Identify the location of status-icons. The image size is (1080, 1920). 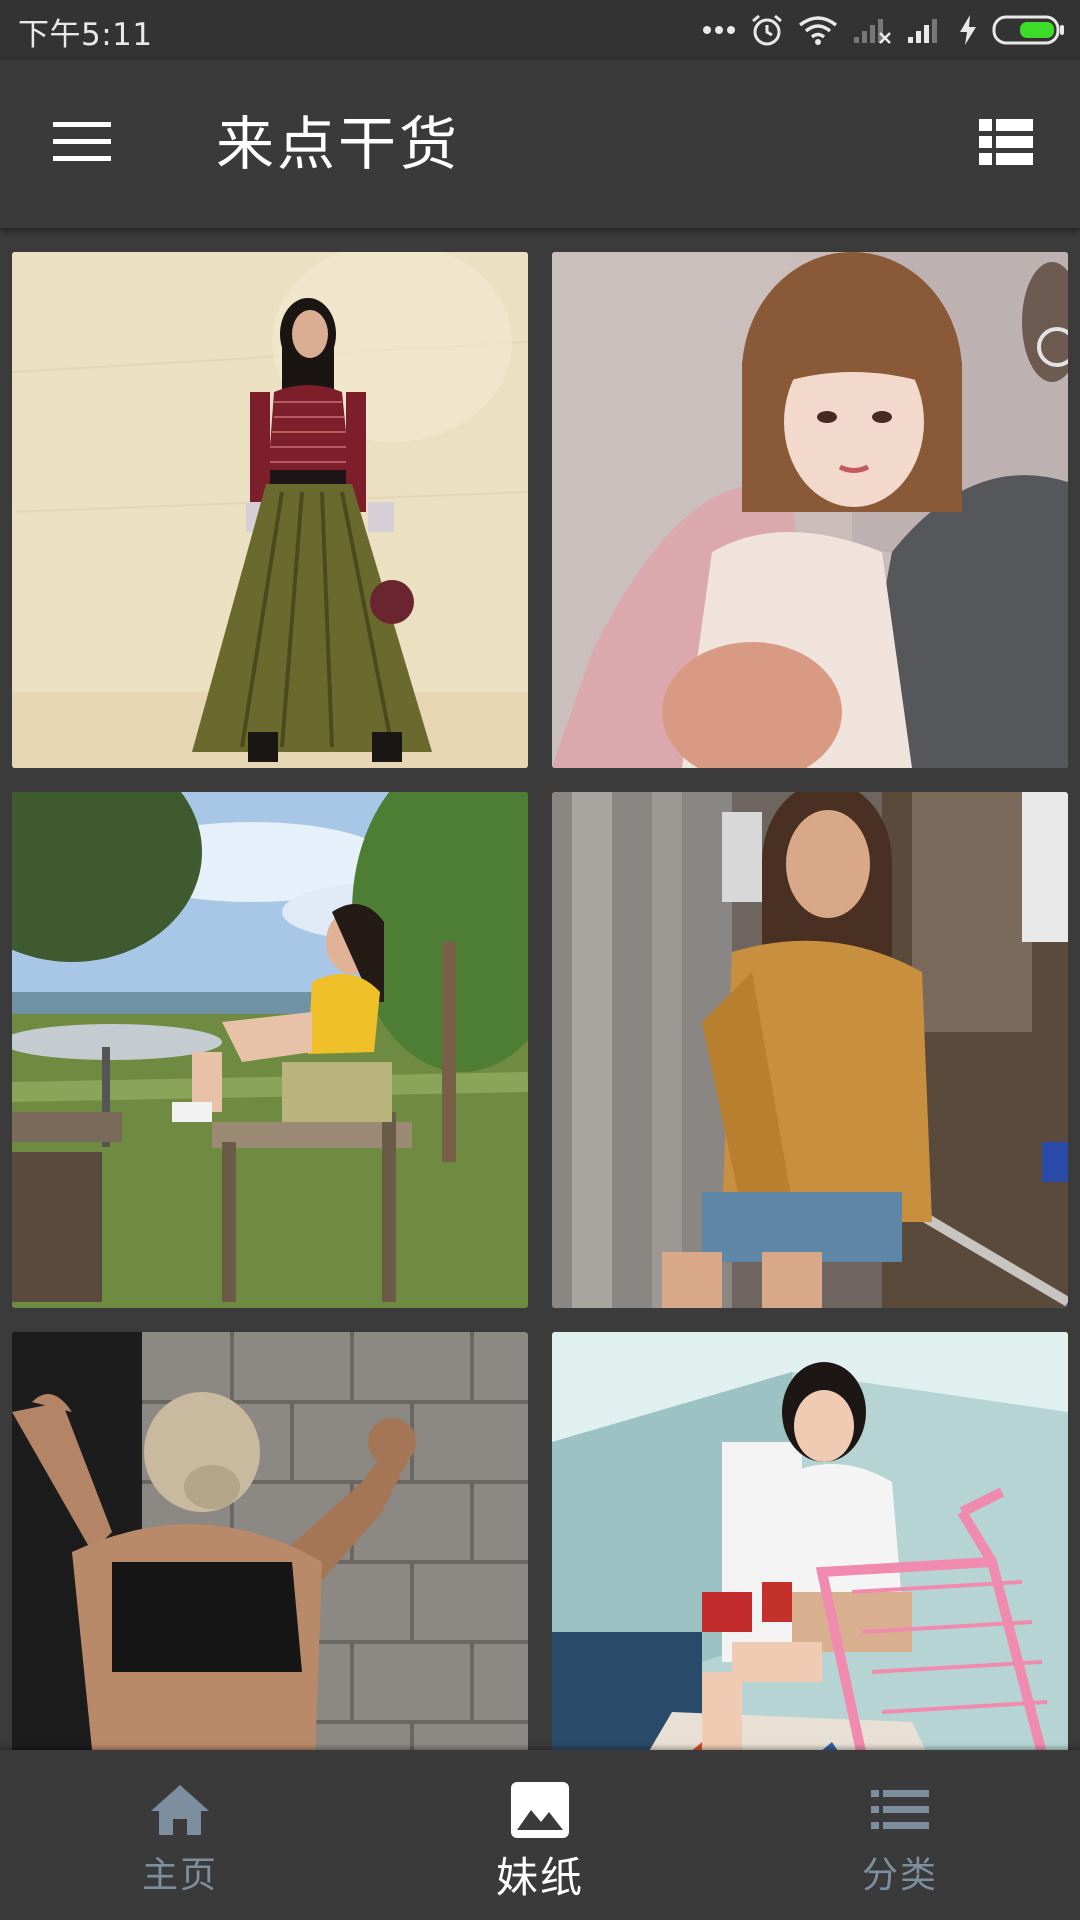
(884, 30).